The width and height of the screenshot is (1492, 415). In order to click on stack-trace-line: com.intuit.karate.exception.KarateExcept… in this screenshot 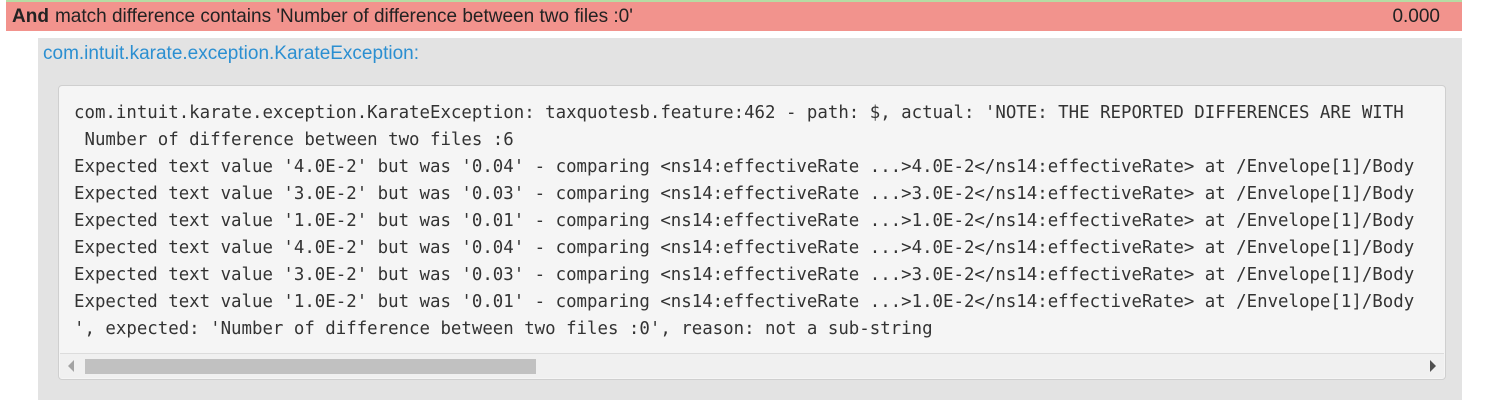, I will do `click(739, 113)`.